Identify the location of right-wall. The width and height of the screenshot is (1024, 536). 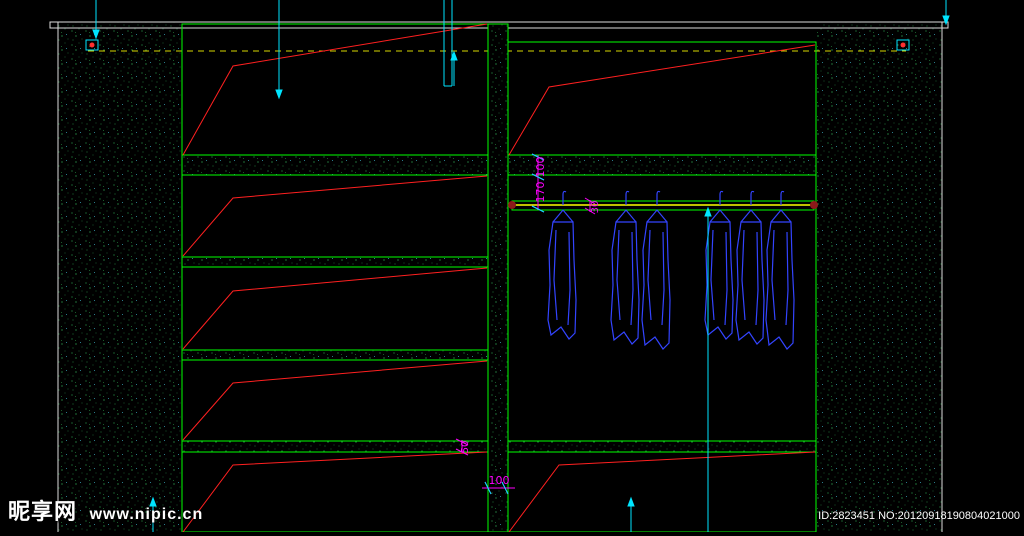
(879, 277).